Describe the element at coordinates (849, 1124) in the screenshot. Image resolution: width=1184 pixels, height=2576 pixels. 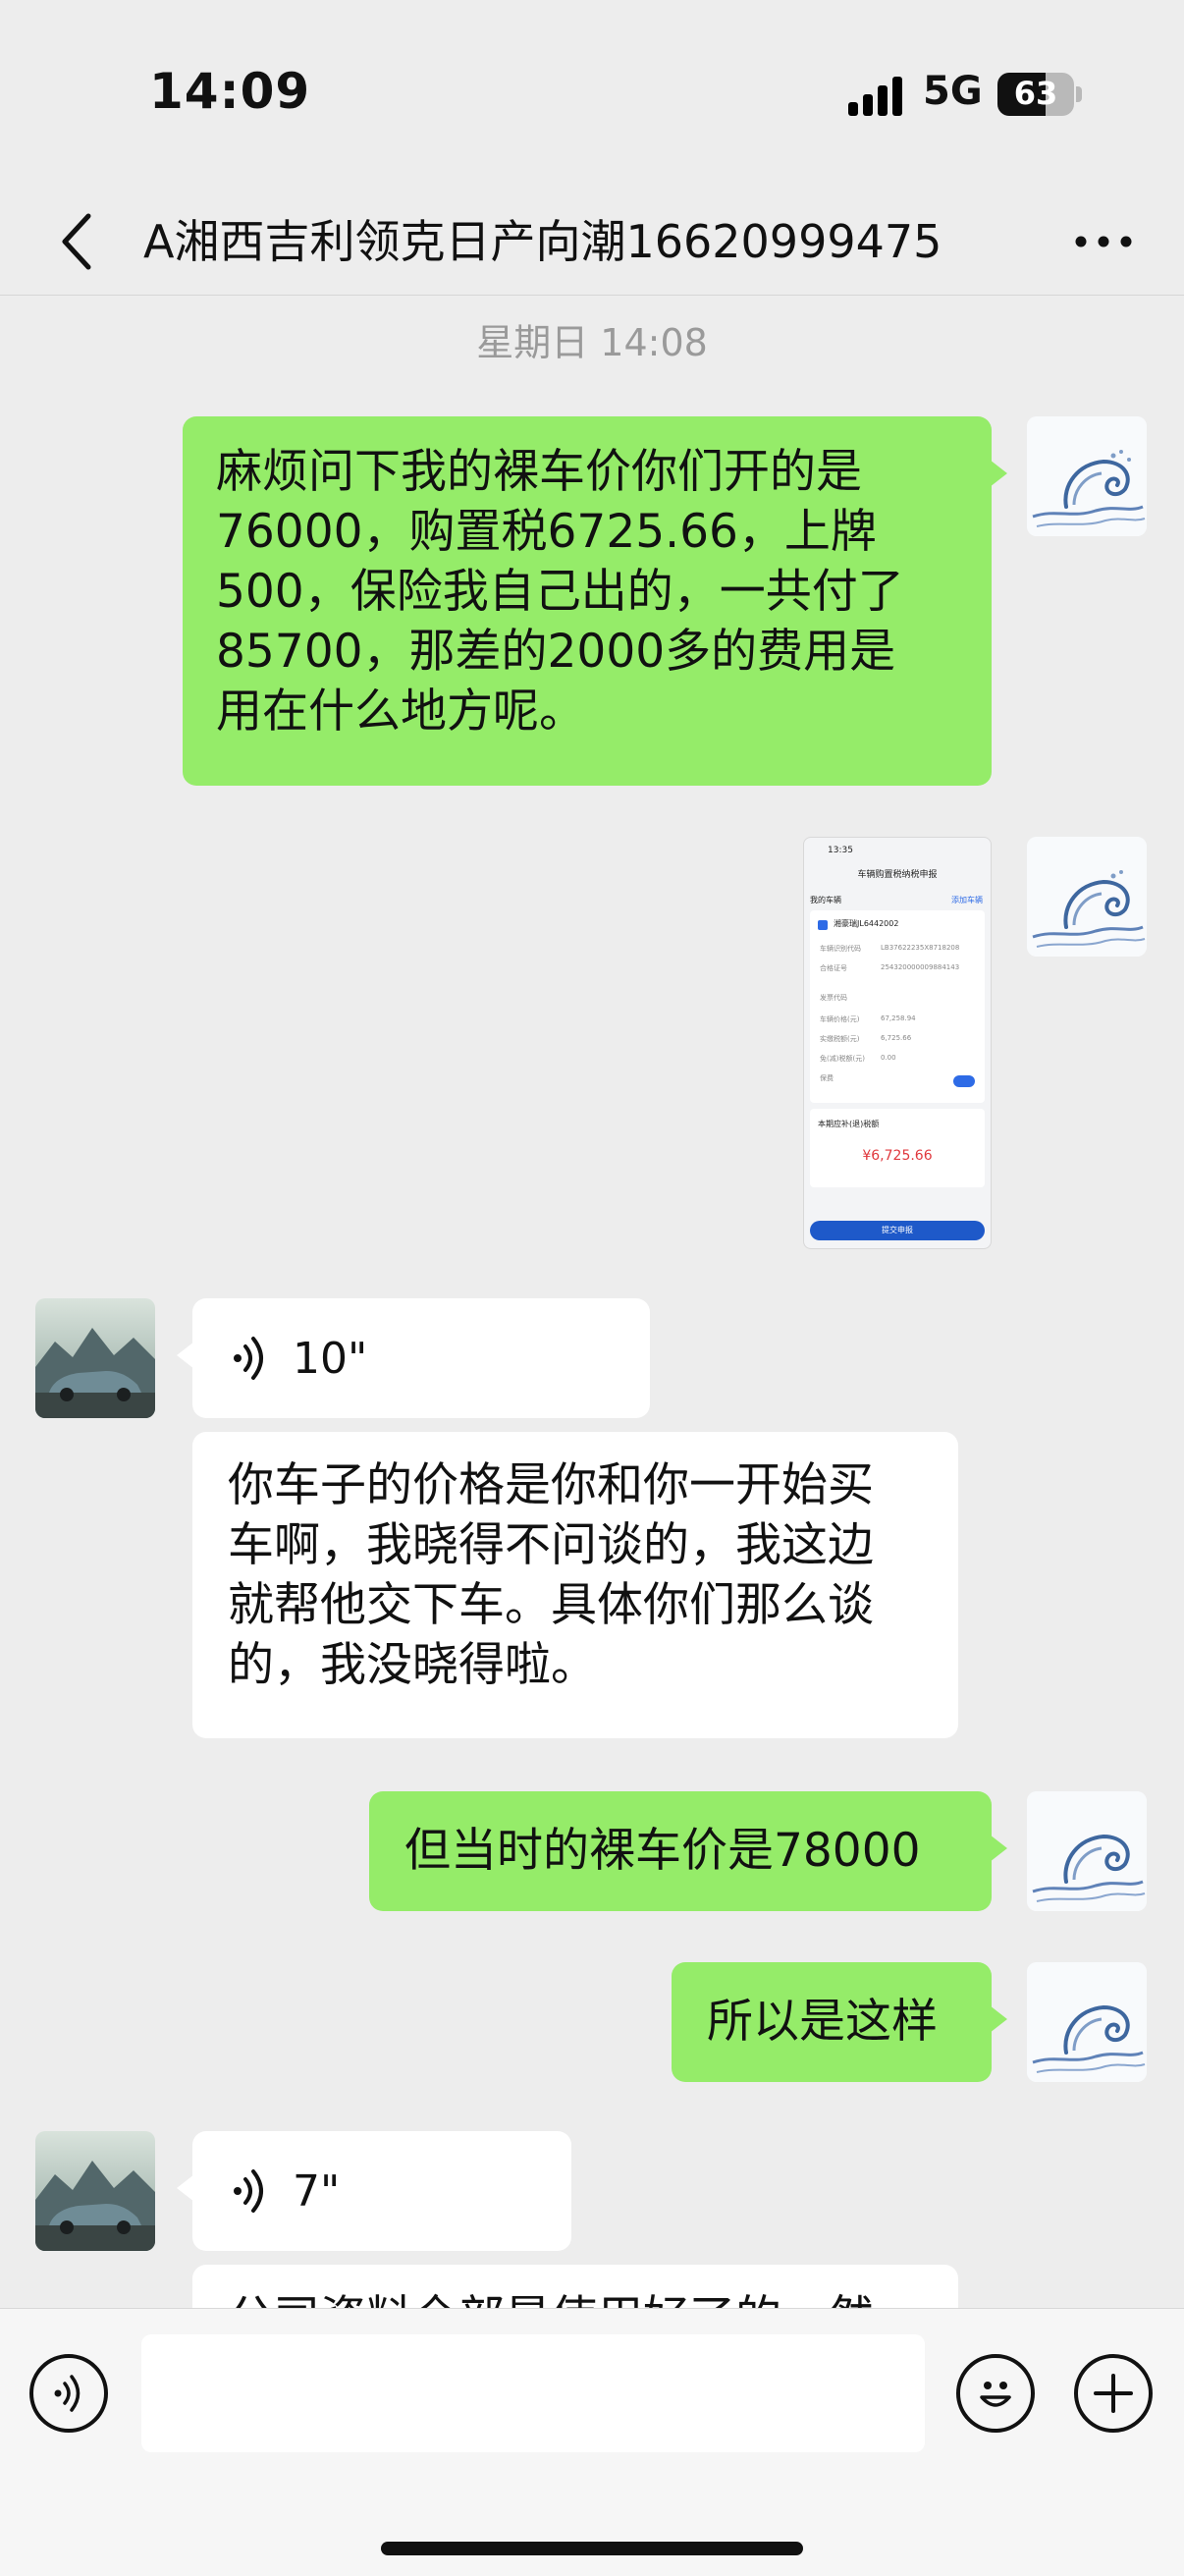
I see `image-amount-label: 本期应补(退)税额` at that location.